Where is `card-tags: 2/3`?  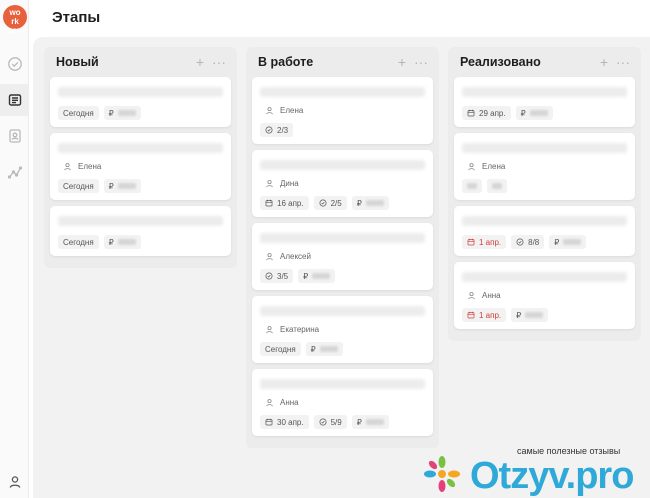 card-tags: 2/3 is located at coordinates (342, 130).